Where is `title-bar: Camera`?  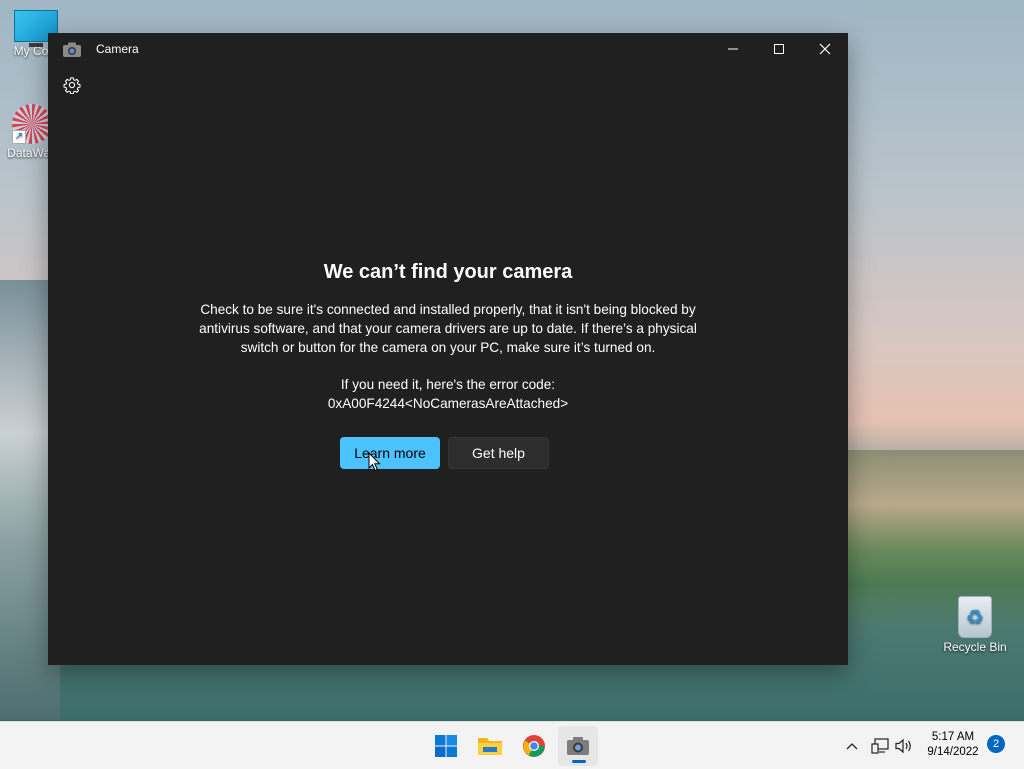
title-bar: Camera is located at coordinates (448, 50).